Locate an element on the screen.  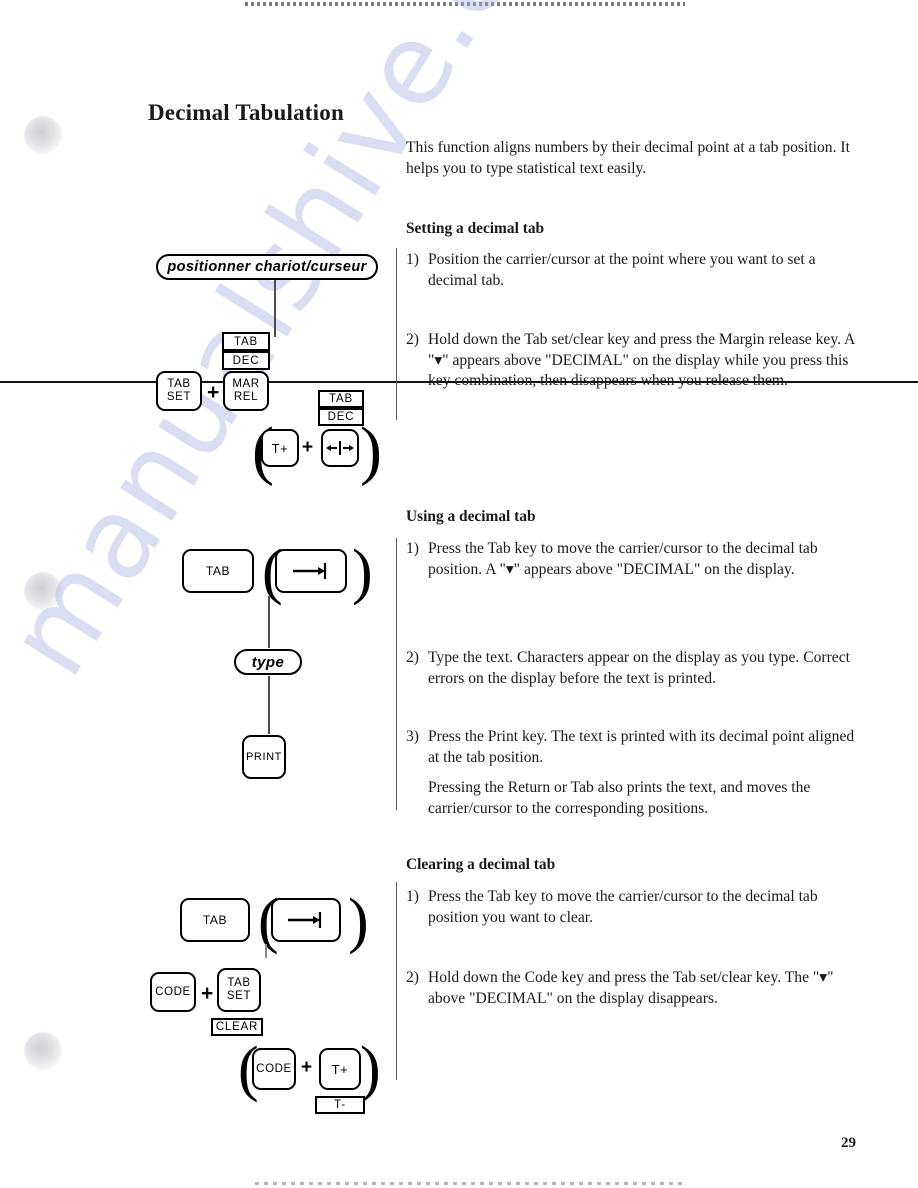
key-code-alt: CODE is located at coordinates (274, 1069).